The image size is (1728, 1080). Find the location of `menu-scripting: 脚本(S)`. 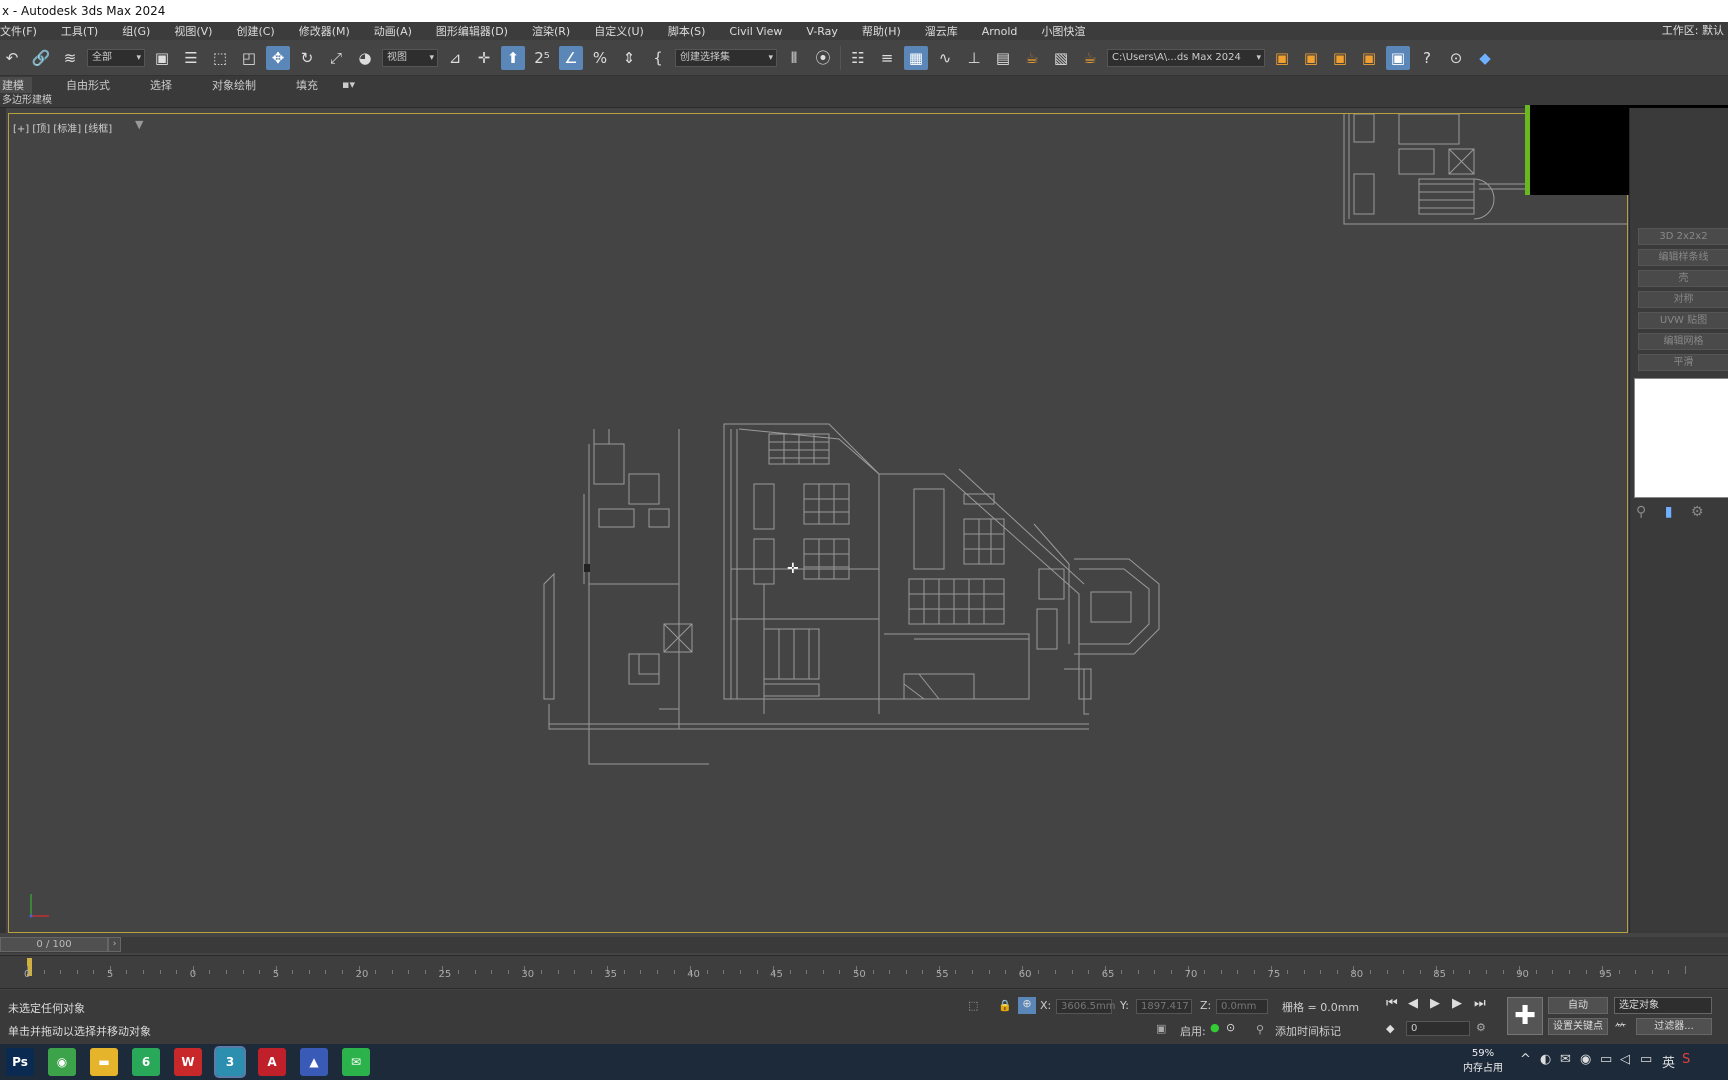

menu-scripting: 脚本(S) is located at coordinates (687, 31).